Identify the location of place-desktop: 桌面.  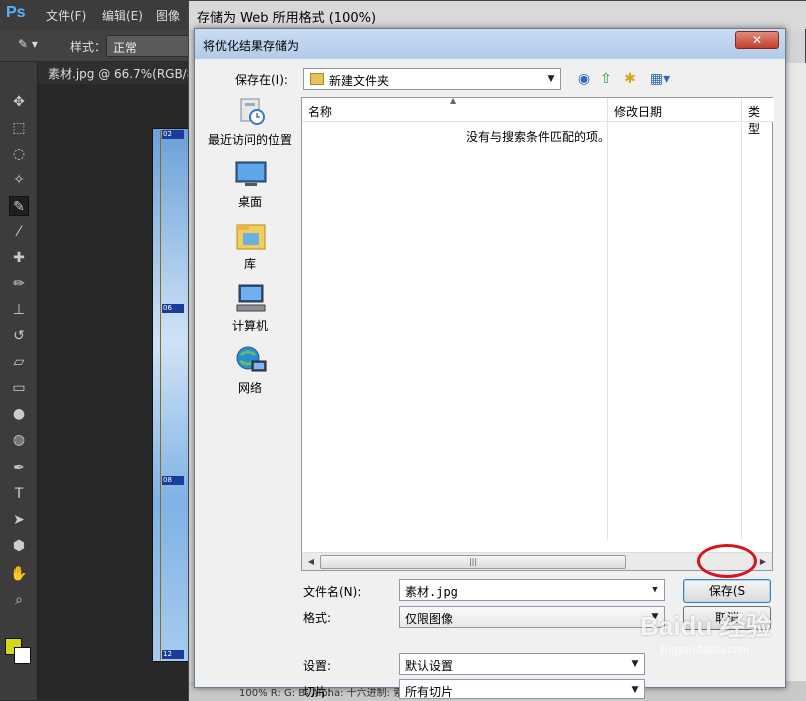
(250, 189).